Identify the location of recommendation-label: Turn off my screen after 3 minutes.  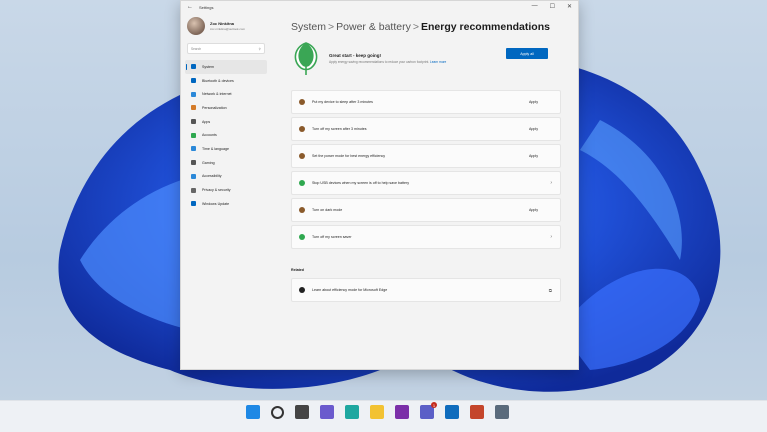
(339, 129).